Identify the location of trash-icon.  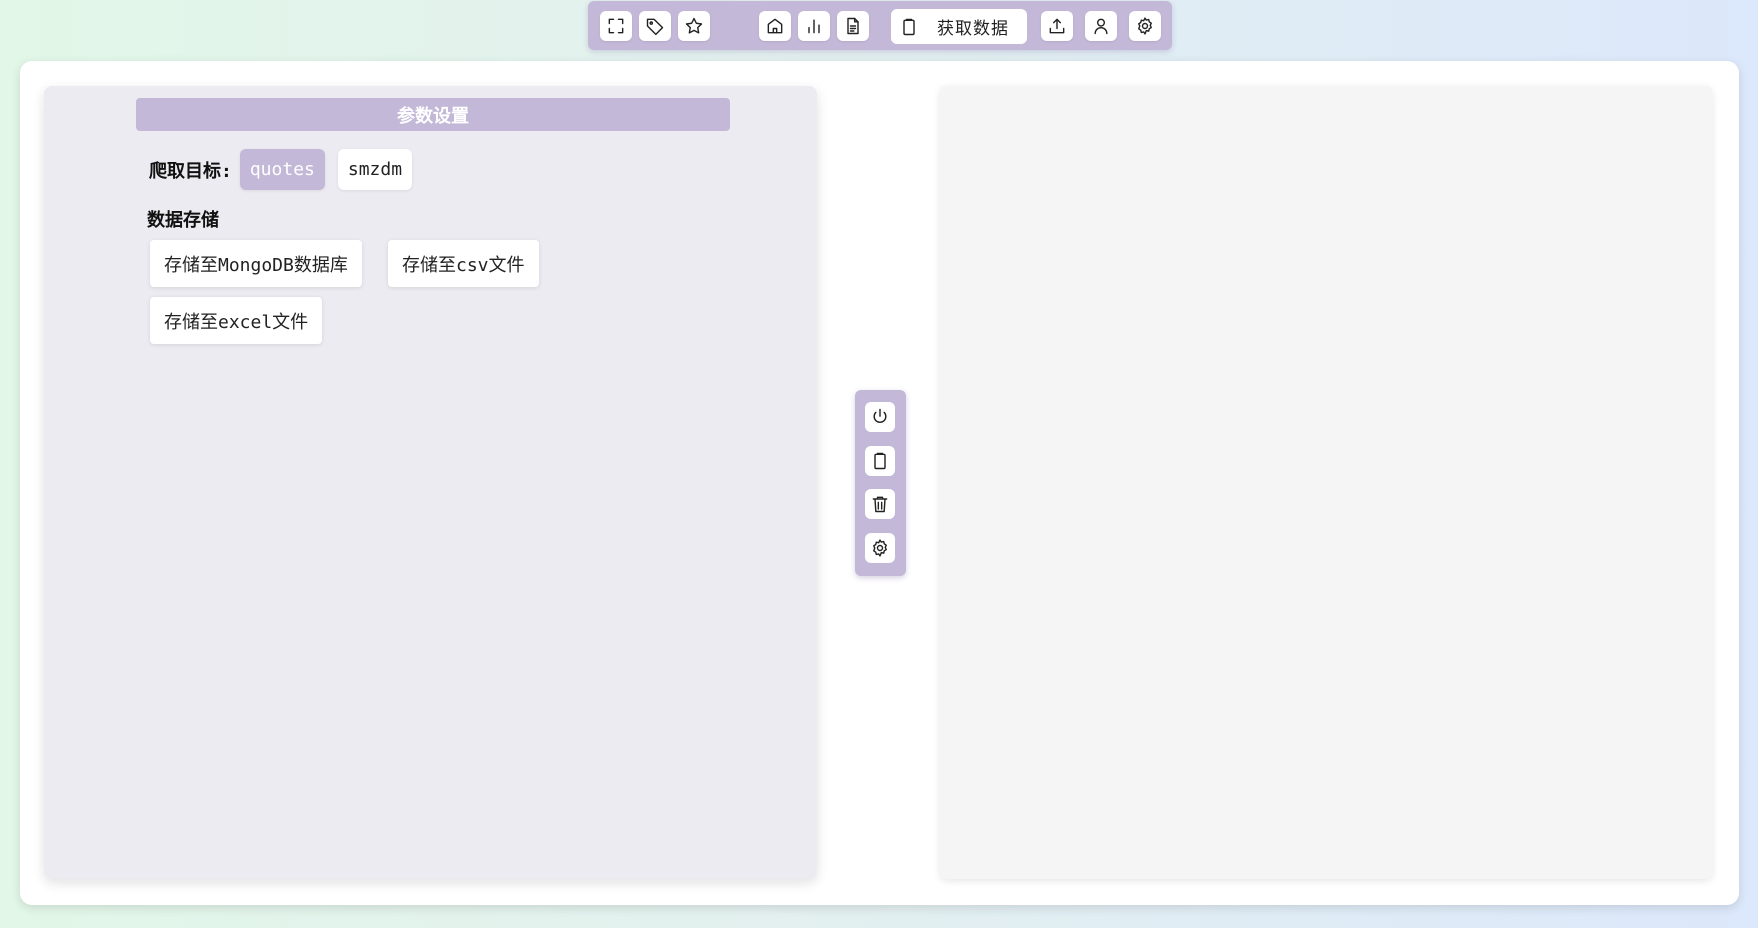
(880, 504).